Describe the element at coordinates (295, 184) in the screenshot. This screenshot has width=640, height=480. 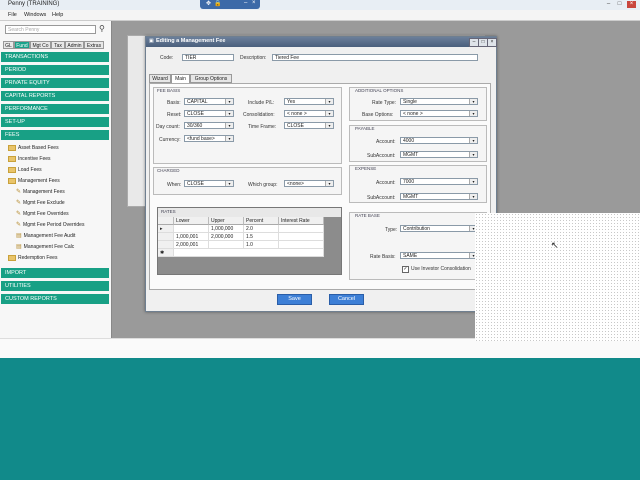
I see `which-group-value: <none>` at that location.